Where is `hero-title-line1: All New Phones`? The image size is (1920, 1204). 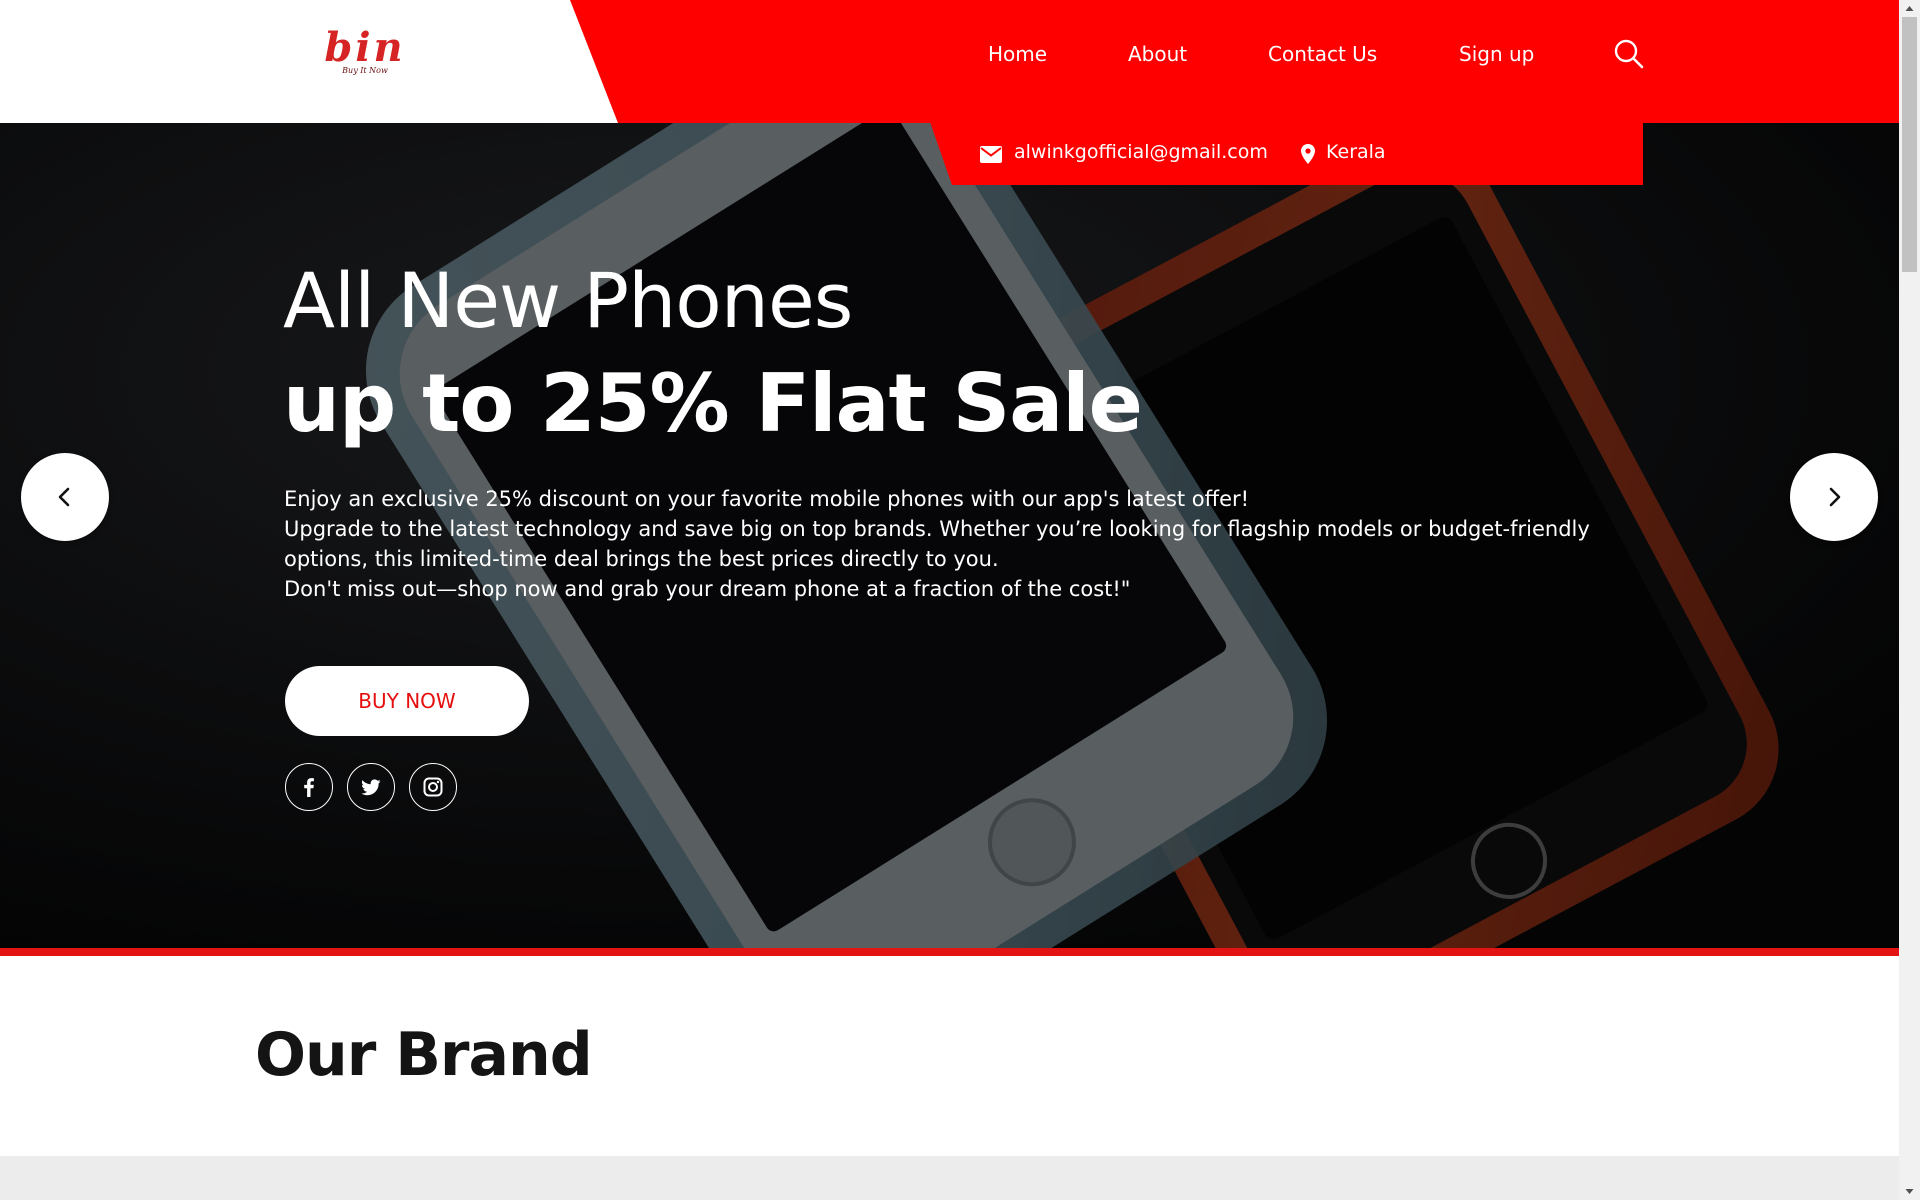
hero-title-line1: All New Phones is located at coordinates (568, 300).